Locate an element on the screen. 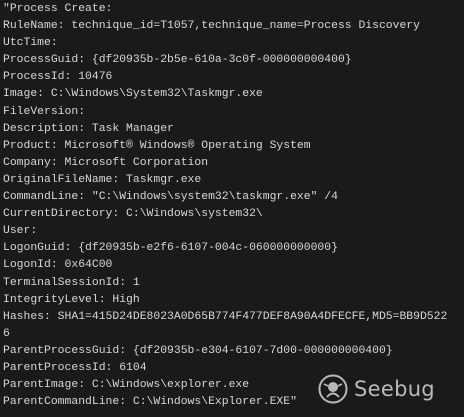 The width and height of the screenshot is (464, 417). log-line-description: Description: Task Manager is located at coordinates (88, 128).